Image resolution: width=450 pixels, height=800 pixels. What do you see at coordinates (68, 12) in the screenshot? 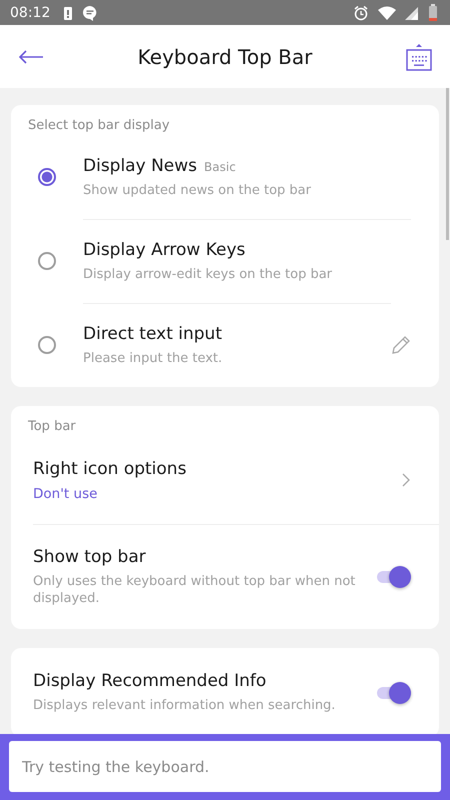
I see `battery-alert-icon` at bounding box center [68, 12].